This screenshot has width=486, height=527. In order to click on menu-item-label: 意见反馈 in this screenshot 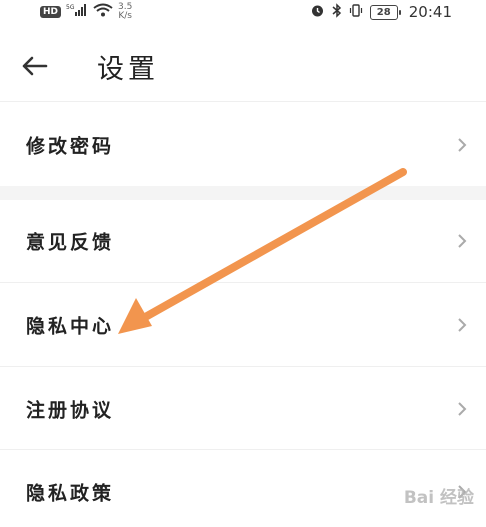, I will do `click(70, 242)`.